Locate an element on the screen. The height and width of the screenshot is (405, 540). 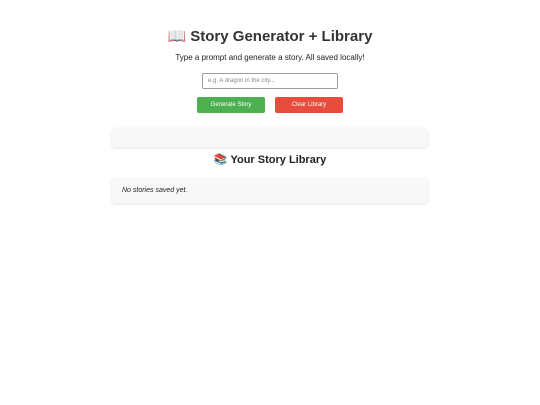
books-icon: 📚 is located at coordinates (220, 160).